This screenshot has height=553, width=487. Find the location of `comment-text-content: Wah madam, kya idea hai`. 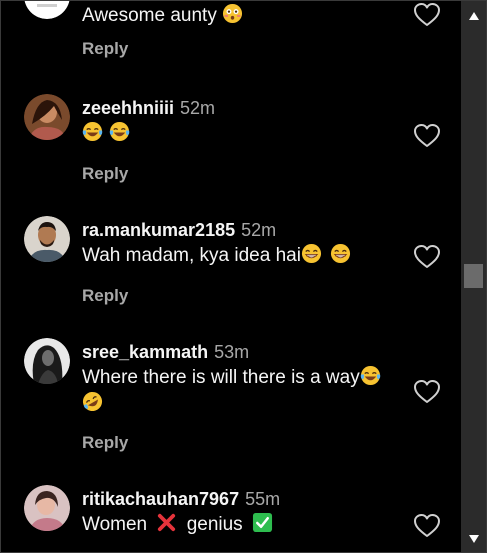

comment-text-content: Wah madam, kya idea hai is located at coordinates (191, 255).